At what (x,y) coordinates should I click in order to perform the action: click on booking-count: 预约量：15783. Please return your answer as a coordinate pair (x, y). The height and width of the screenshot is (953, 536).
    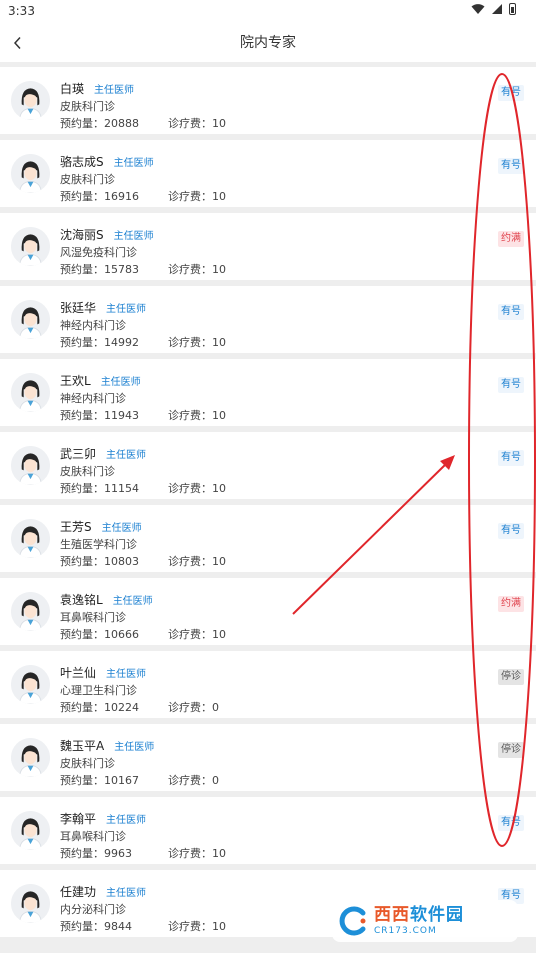
    Looking at the image, I should click on (99, 269).